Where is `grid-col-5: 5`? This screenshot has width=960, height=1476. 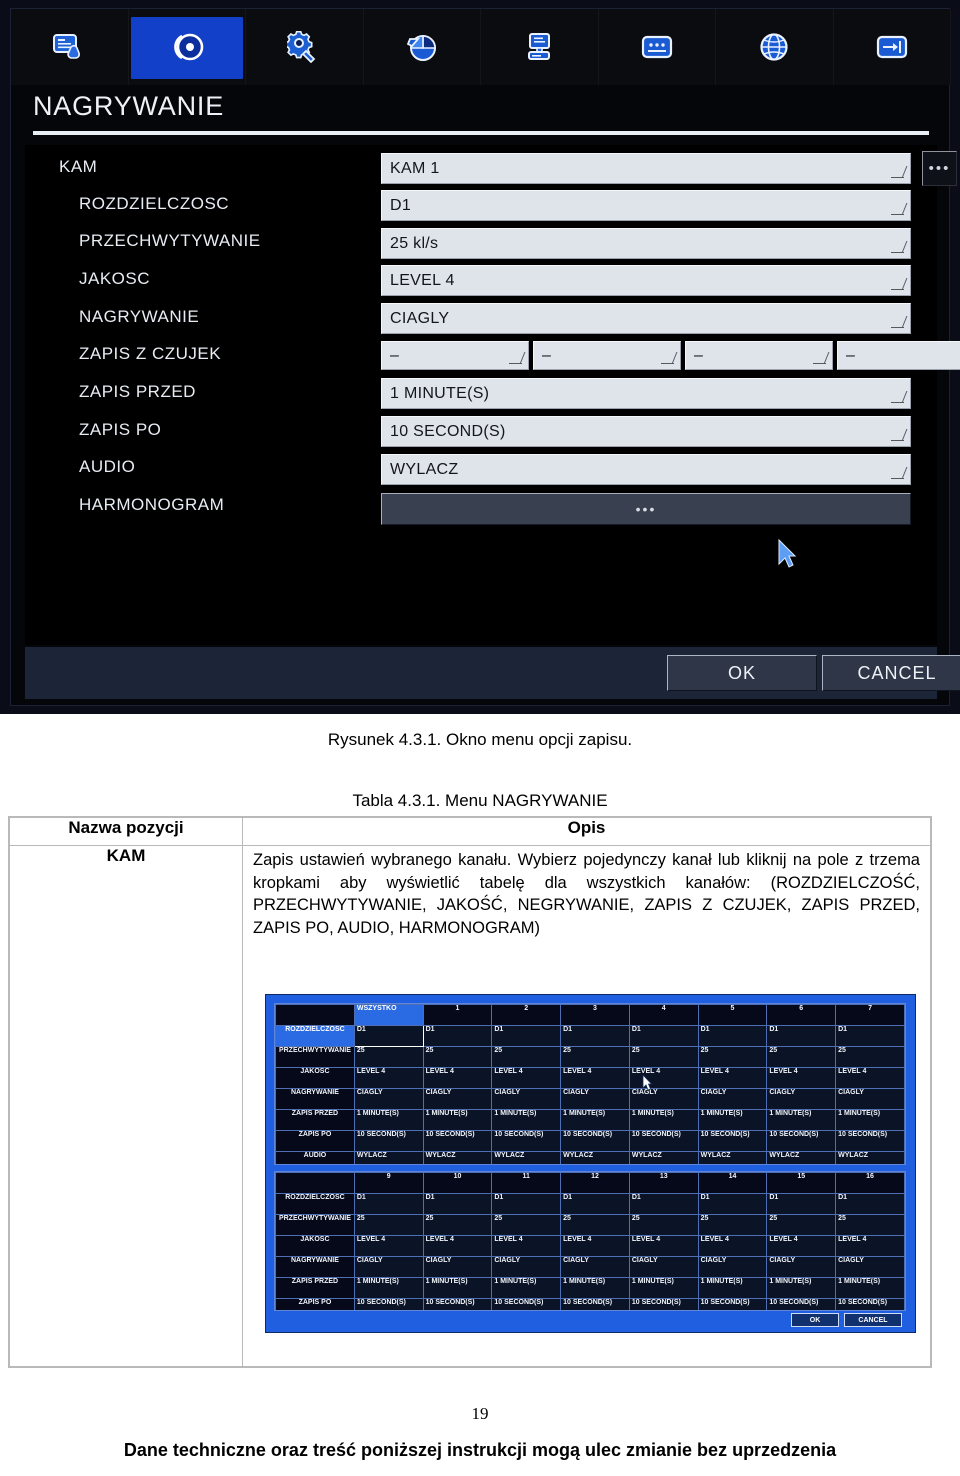
grid-col-5: 5 is located at coordinates (732, 1015).